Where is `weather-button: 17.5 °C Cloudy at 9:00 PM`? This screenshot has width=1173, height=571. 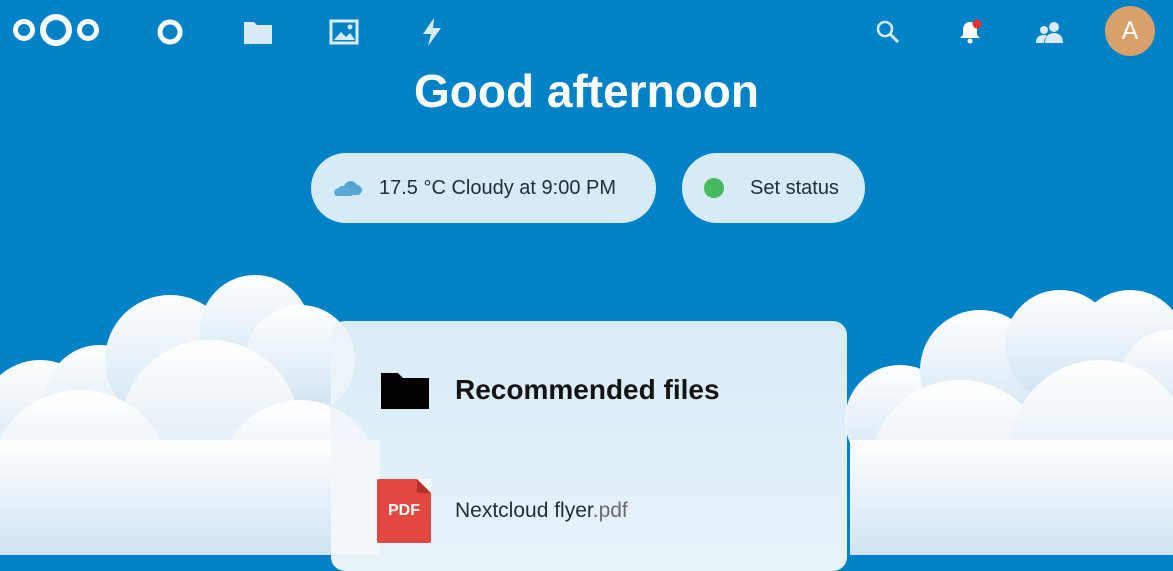 weather-button: 17.5 °C Cloudy at 9:00 PM is located at coordinates (483, 188).